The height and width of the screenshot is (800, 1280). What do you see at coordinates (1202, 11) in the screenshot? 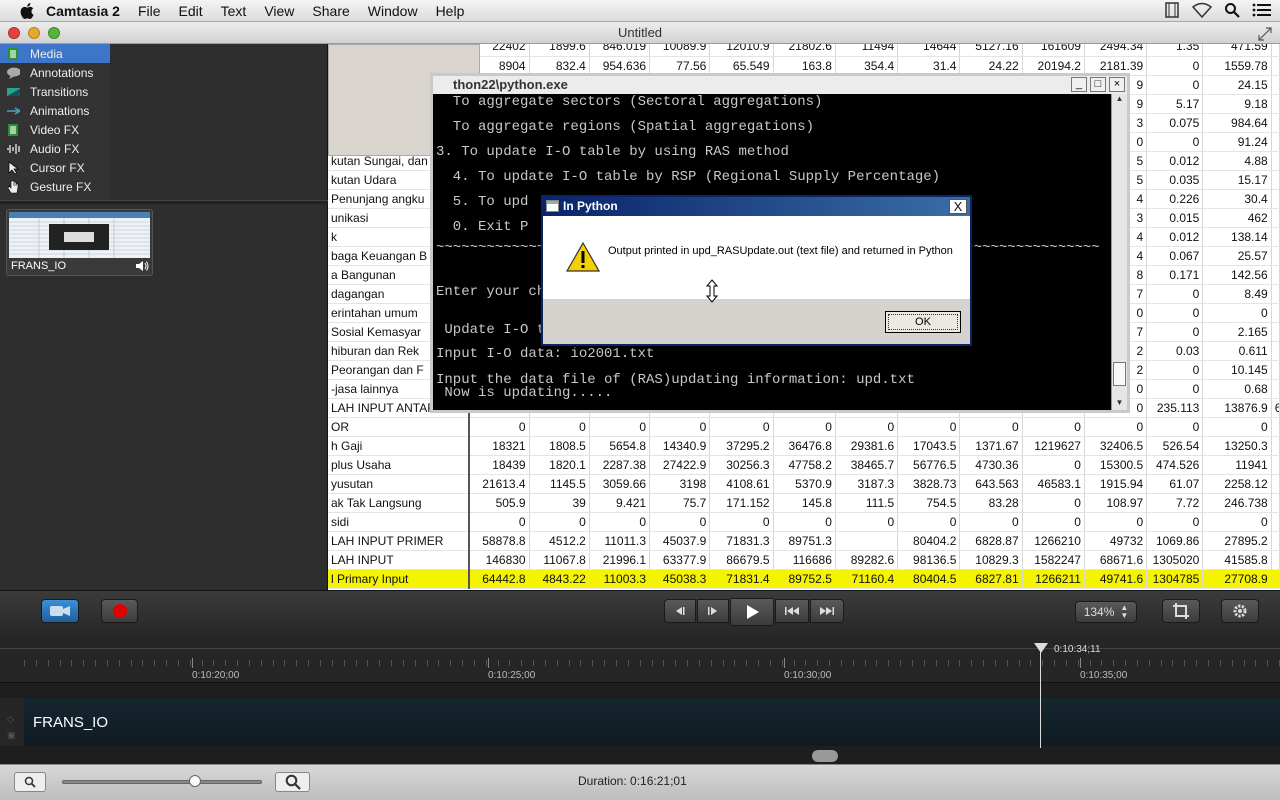
I see `wifi-icon` at bounding box center [1202, 11].